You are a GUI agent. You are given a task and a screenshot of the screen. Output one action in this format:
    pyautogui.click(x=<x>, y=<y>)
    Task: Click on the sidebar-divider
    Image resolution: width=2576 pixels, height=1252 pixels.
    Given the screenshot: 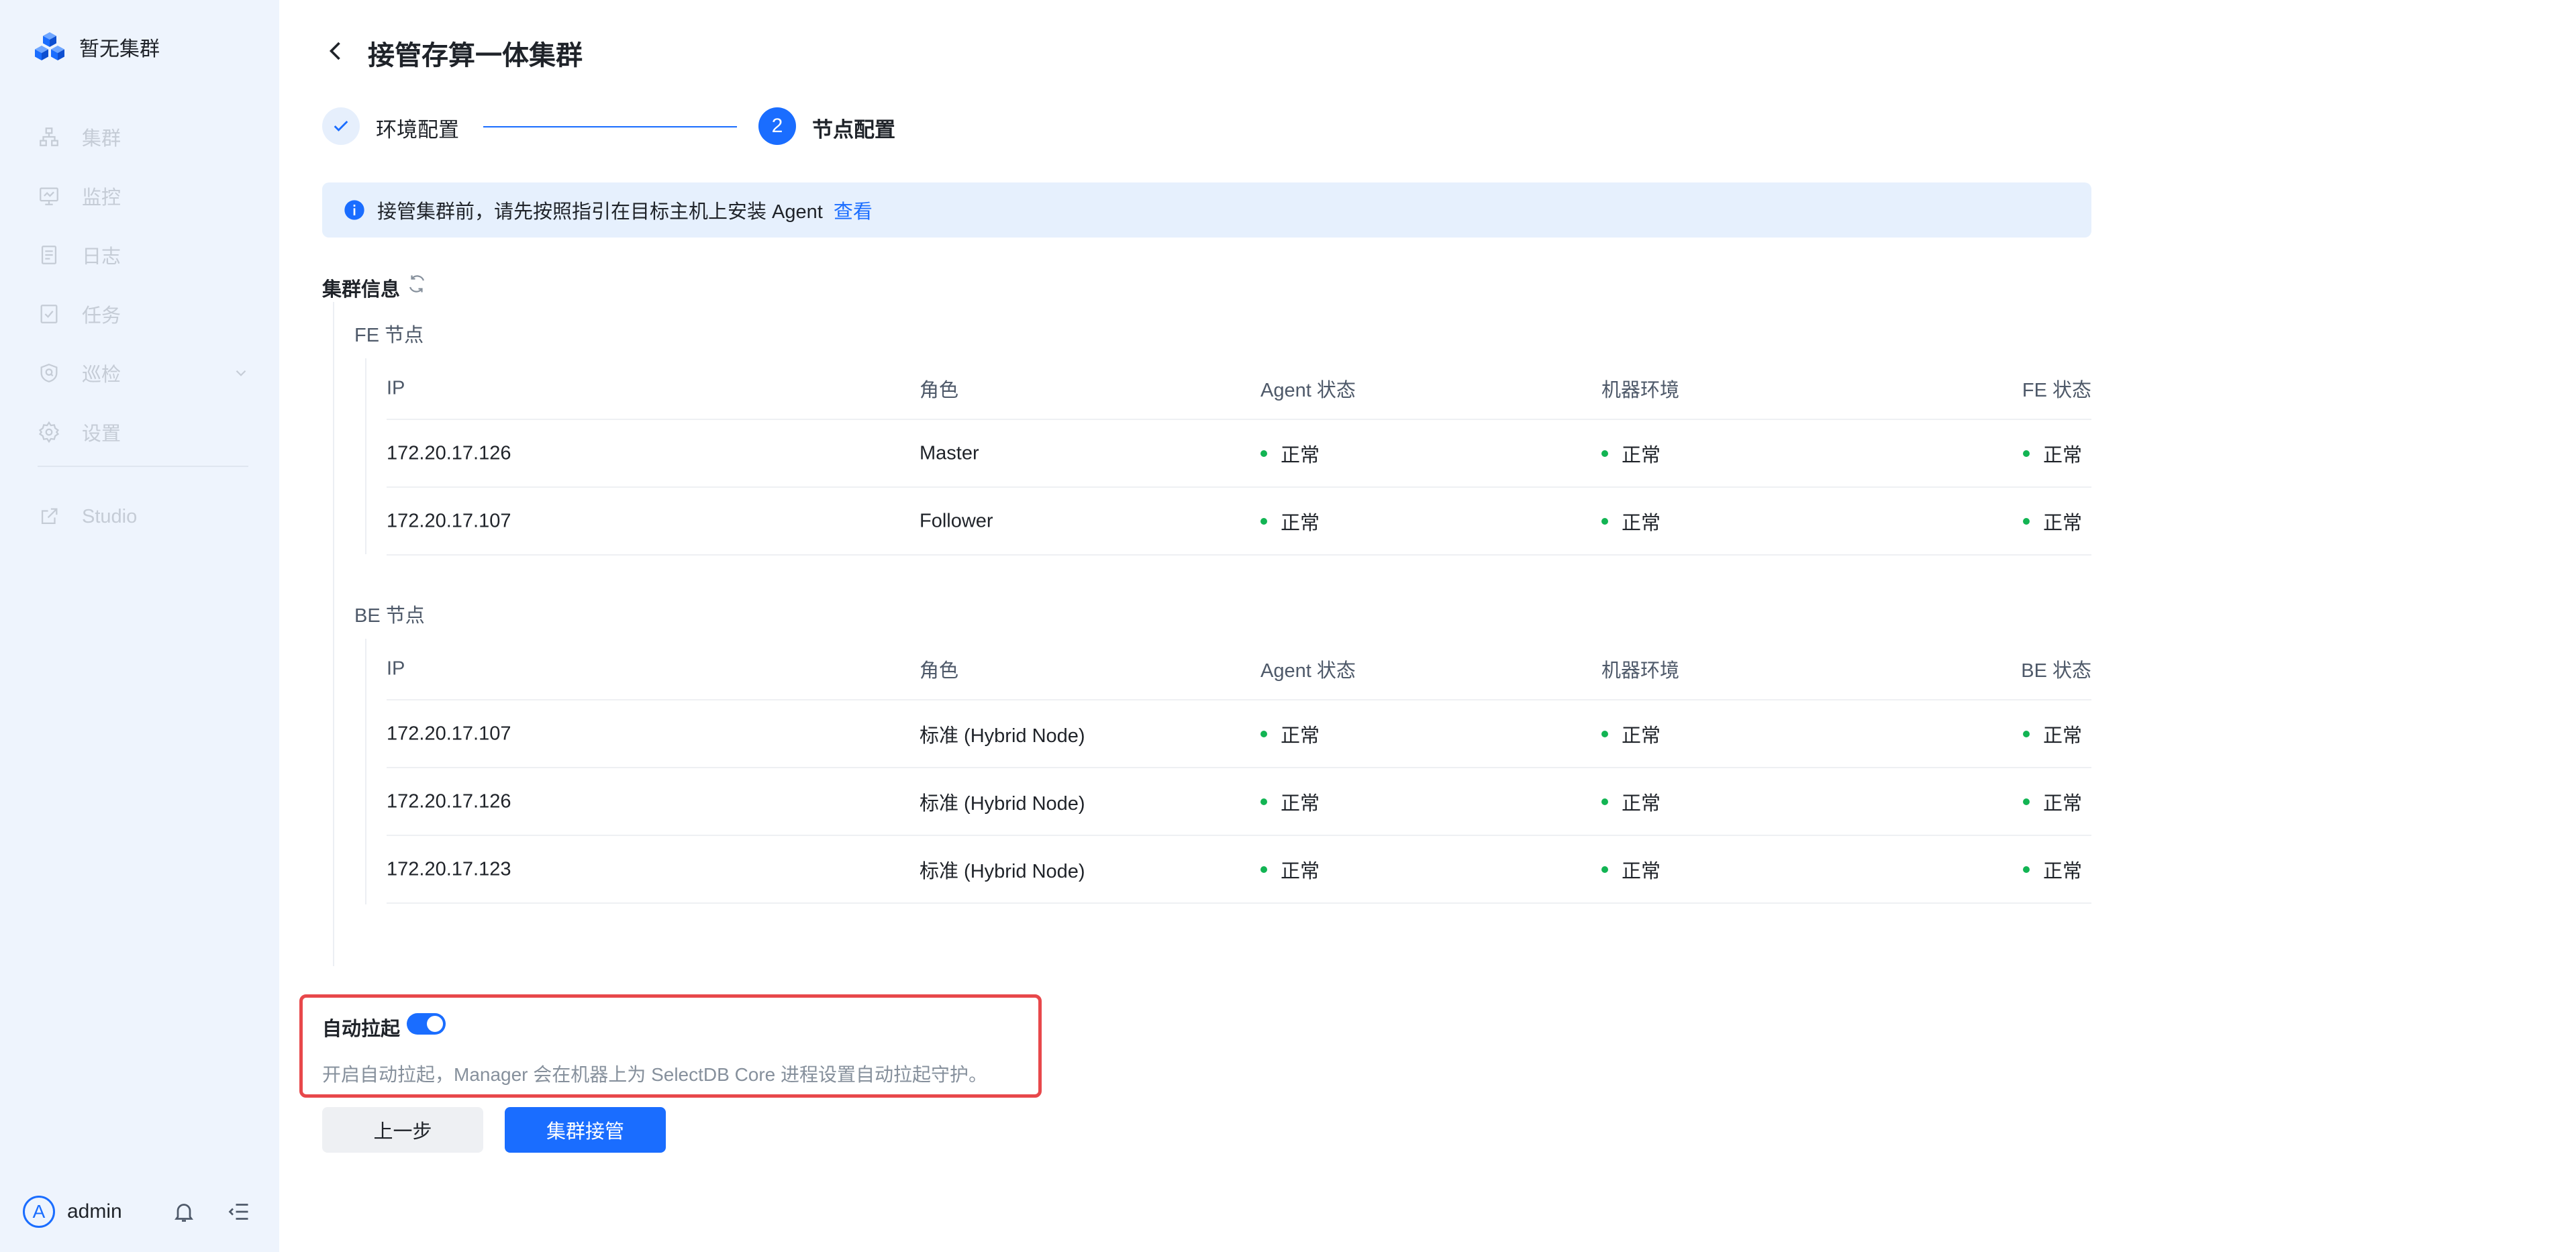 What is the action you would take?
    pyautogui.click(x=143, y=466)
    